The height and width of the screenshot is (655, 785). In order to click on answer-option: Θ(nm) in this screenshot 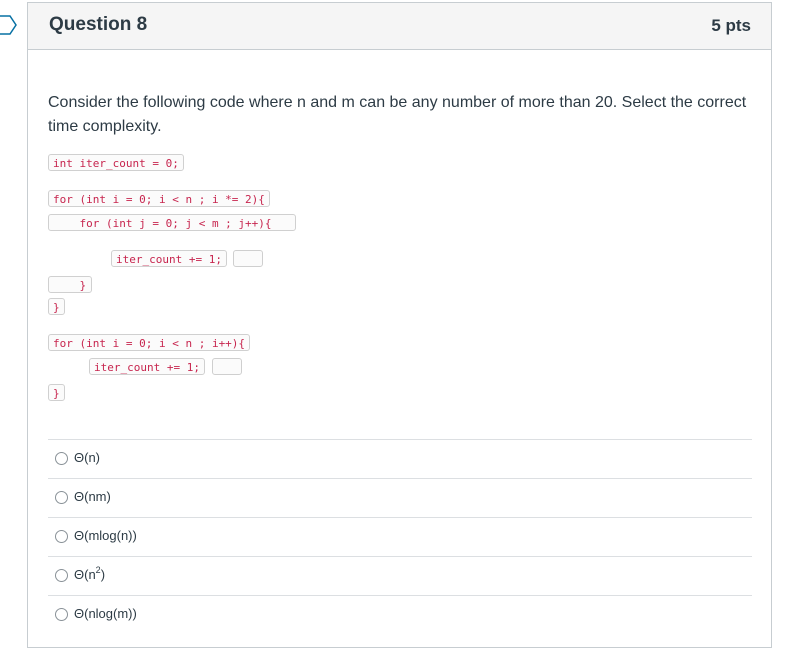, I will do `click(400, 497)`.